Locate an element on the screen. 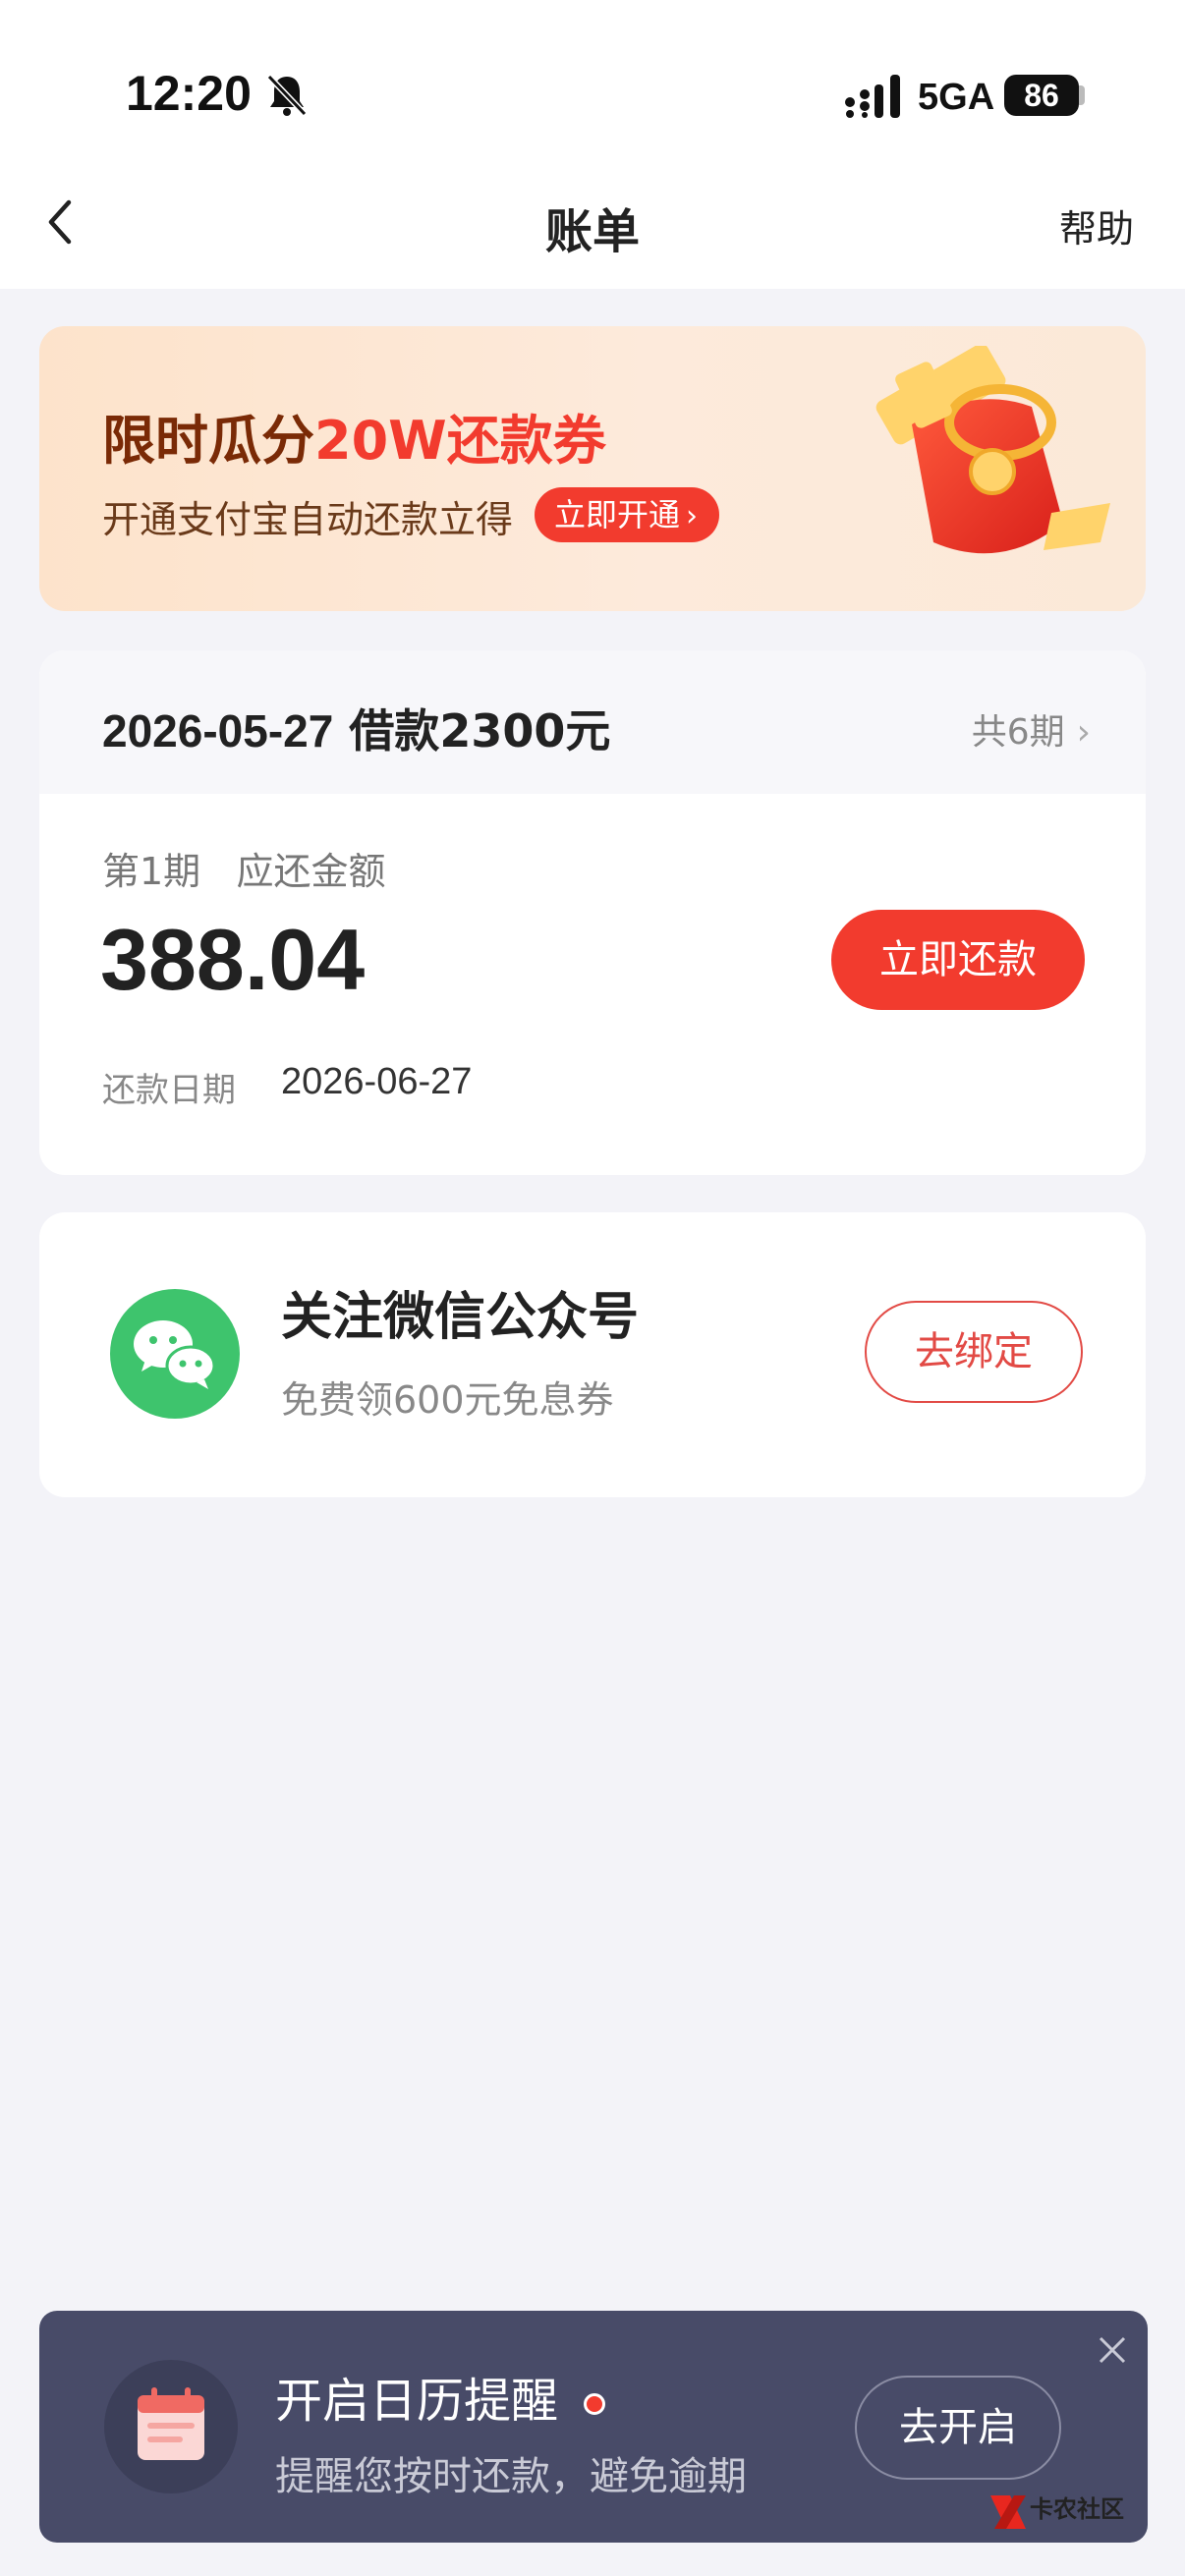 The width and height of the screenshot is (1185, 2576). bell-muted-icon is located at coordinates (287, 95).